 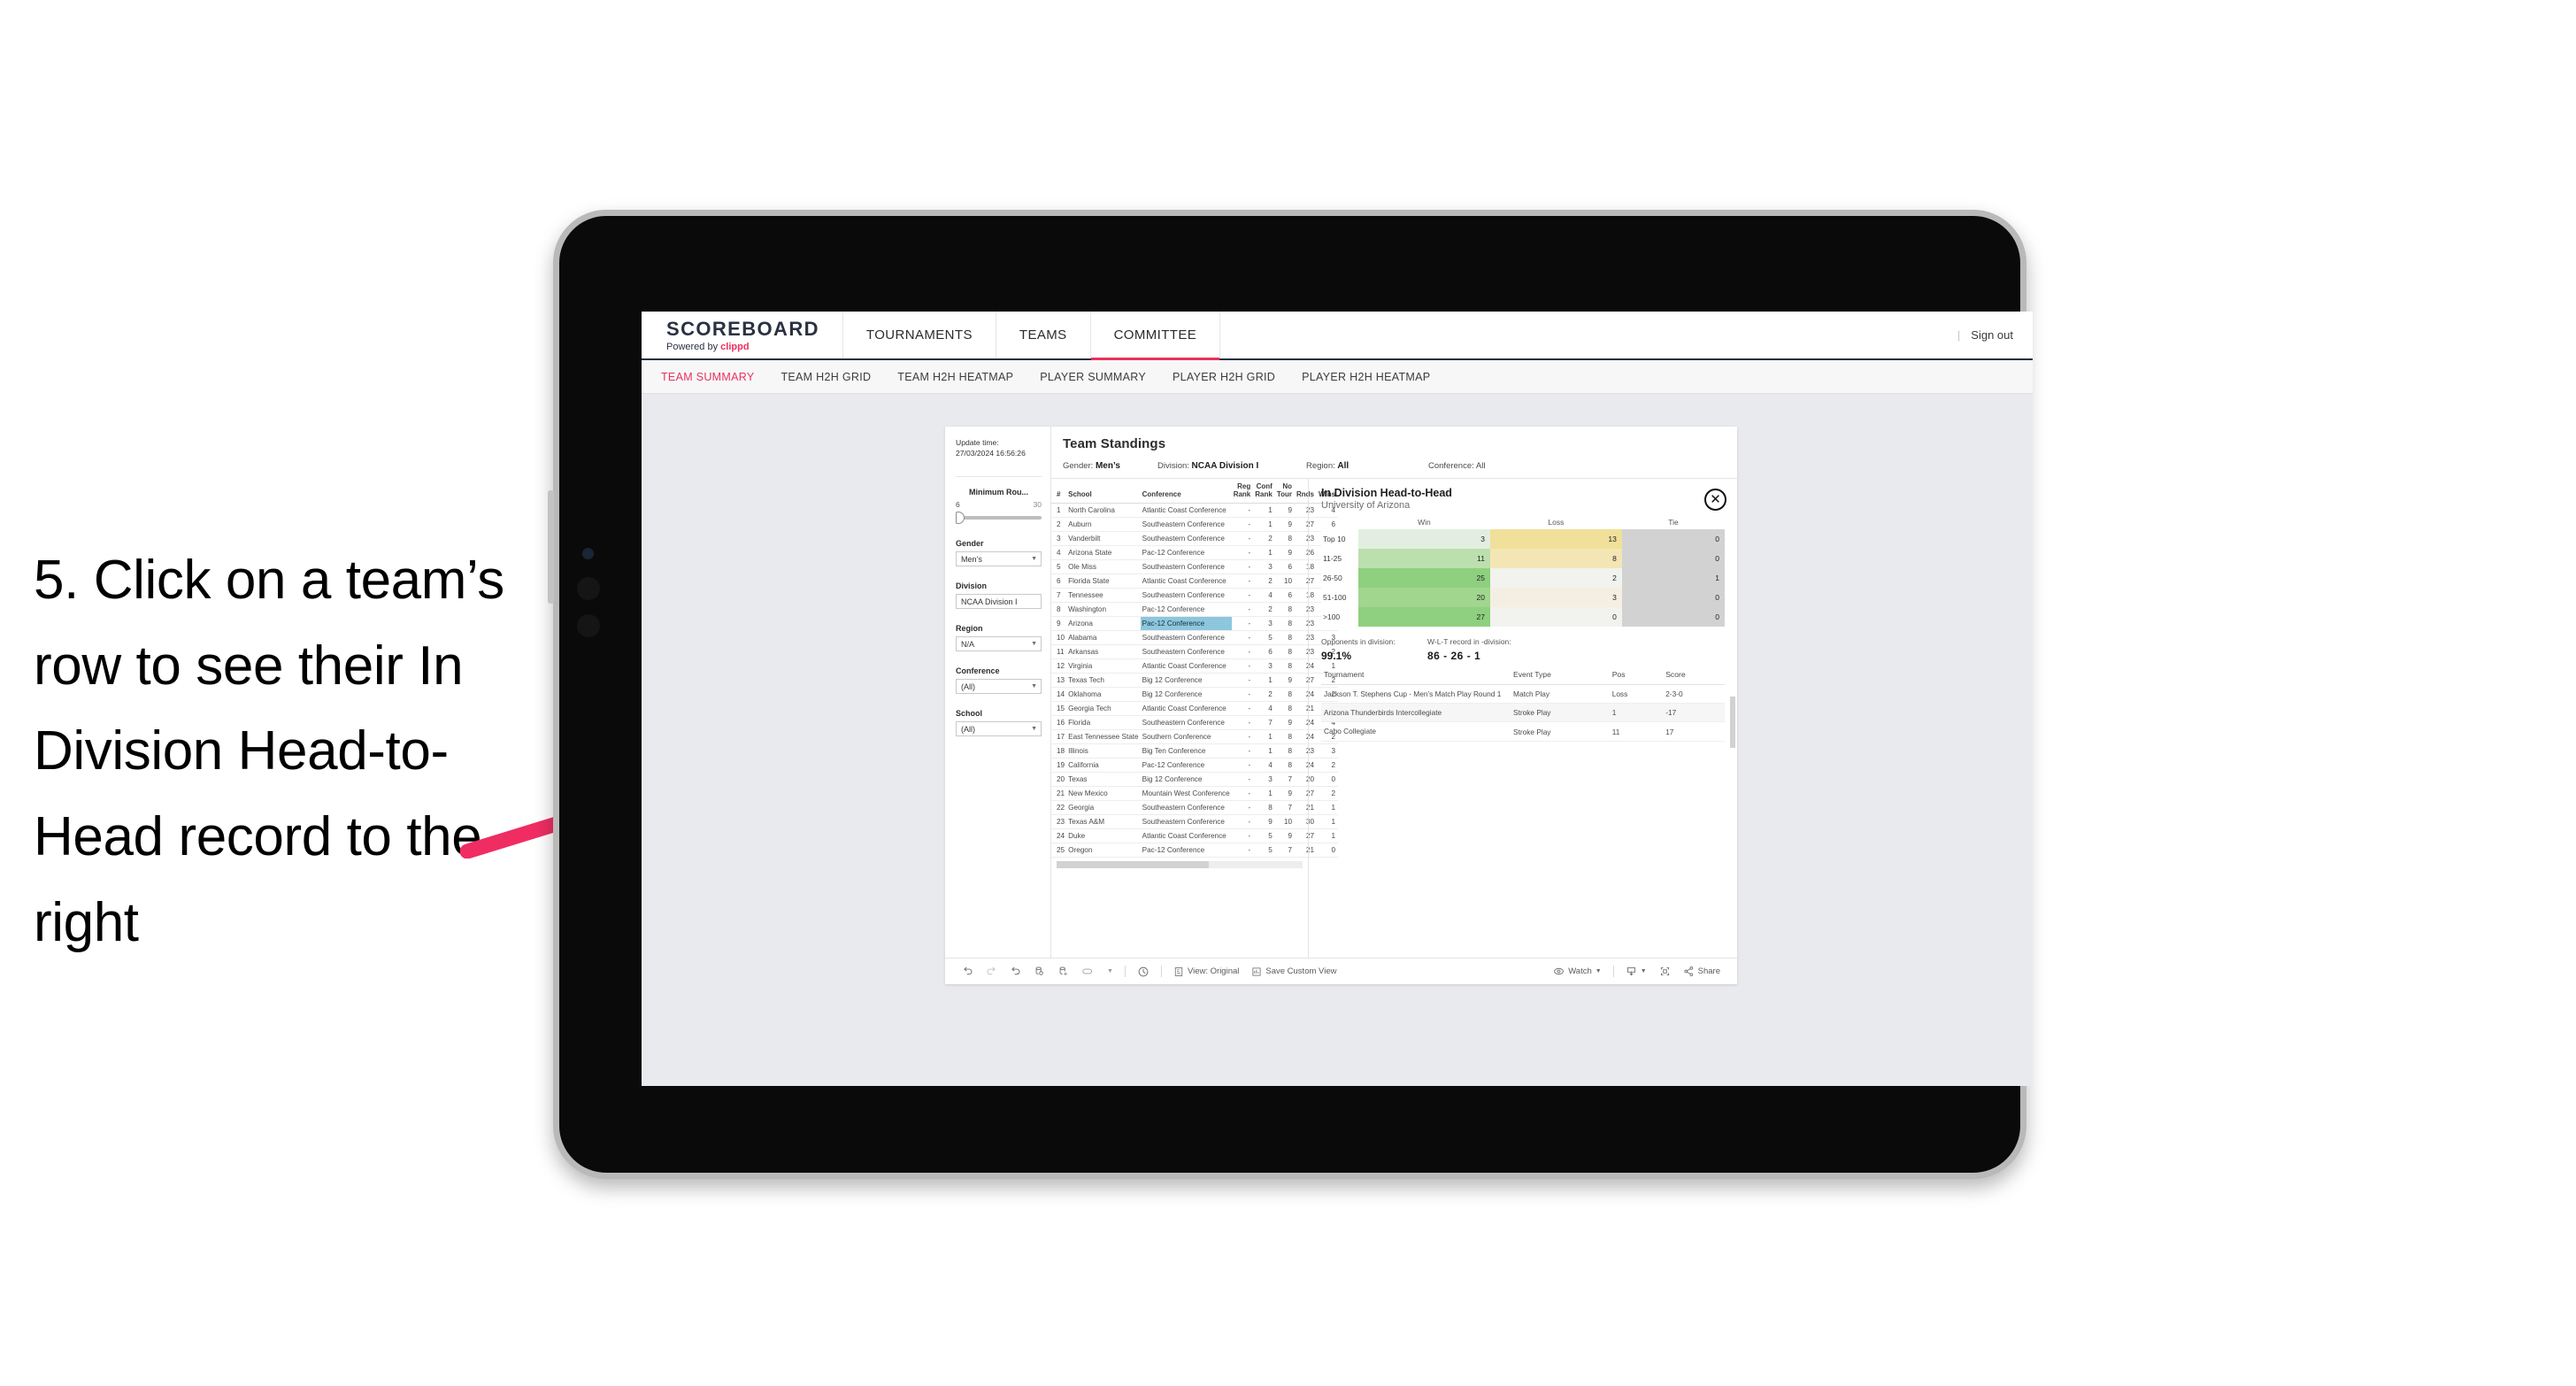 I want to click on school-select: (All) ▼, so click(x=999, y=729).